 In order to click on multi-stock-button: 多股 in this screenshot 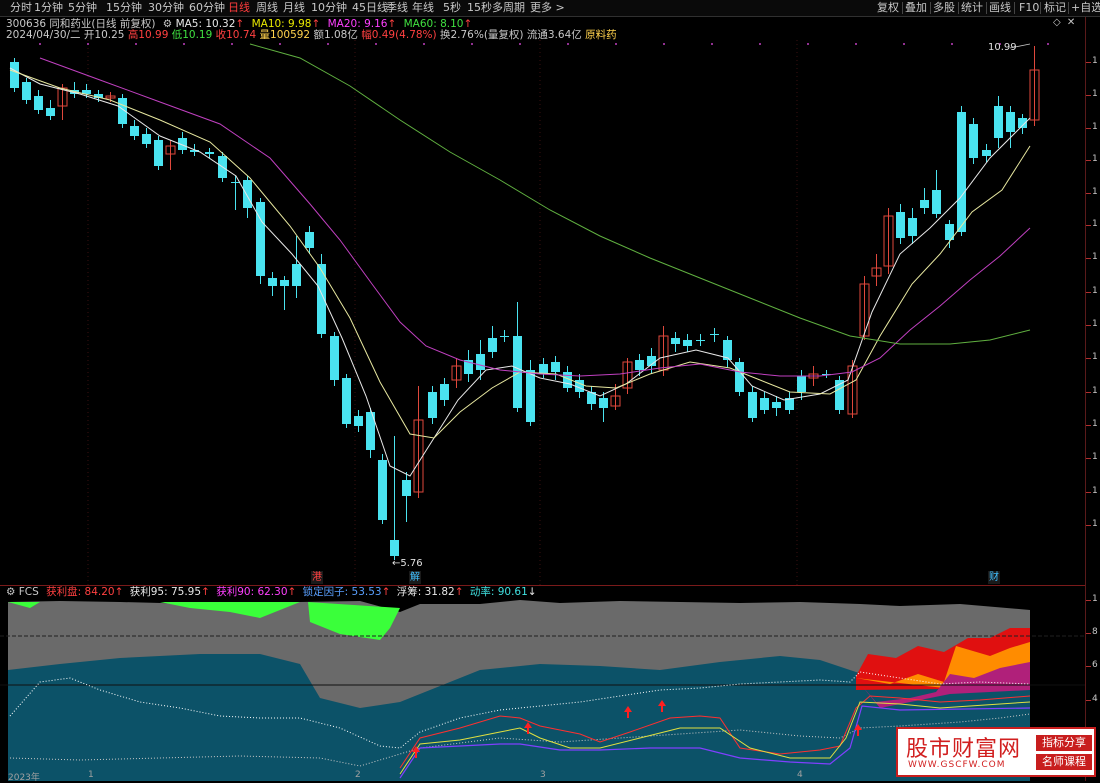, I will do `click(944, 8)`.